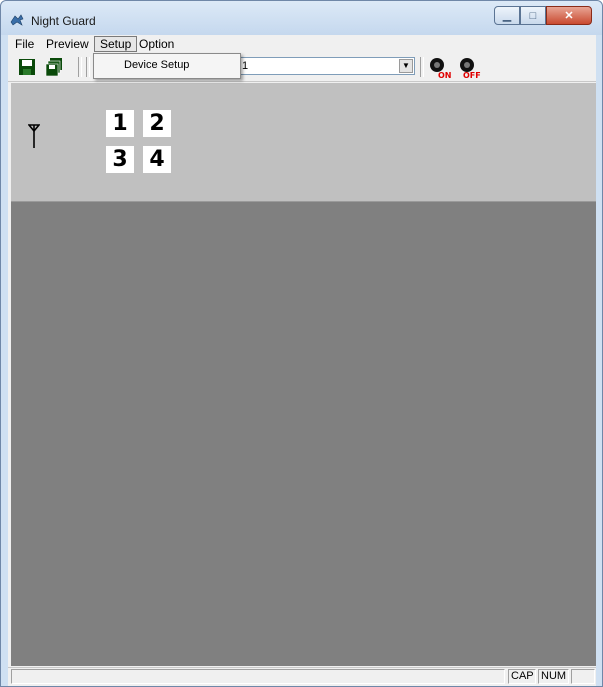  Describe the element at coordinates (116, 44) in the screenshot. I see `menu-setup: Setup` at that location.